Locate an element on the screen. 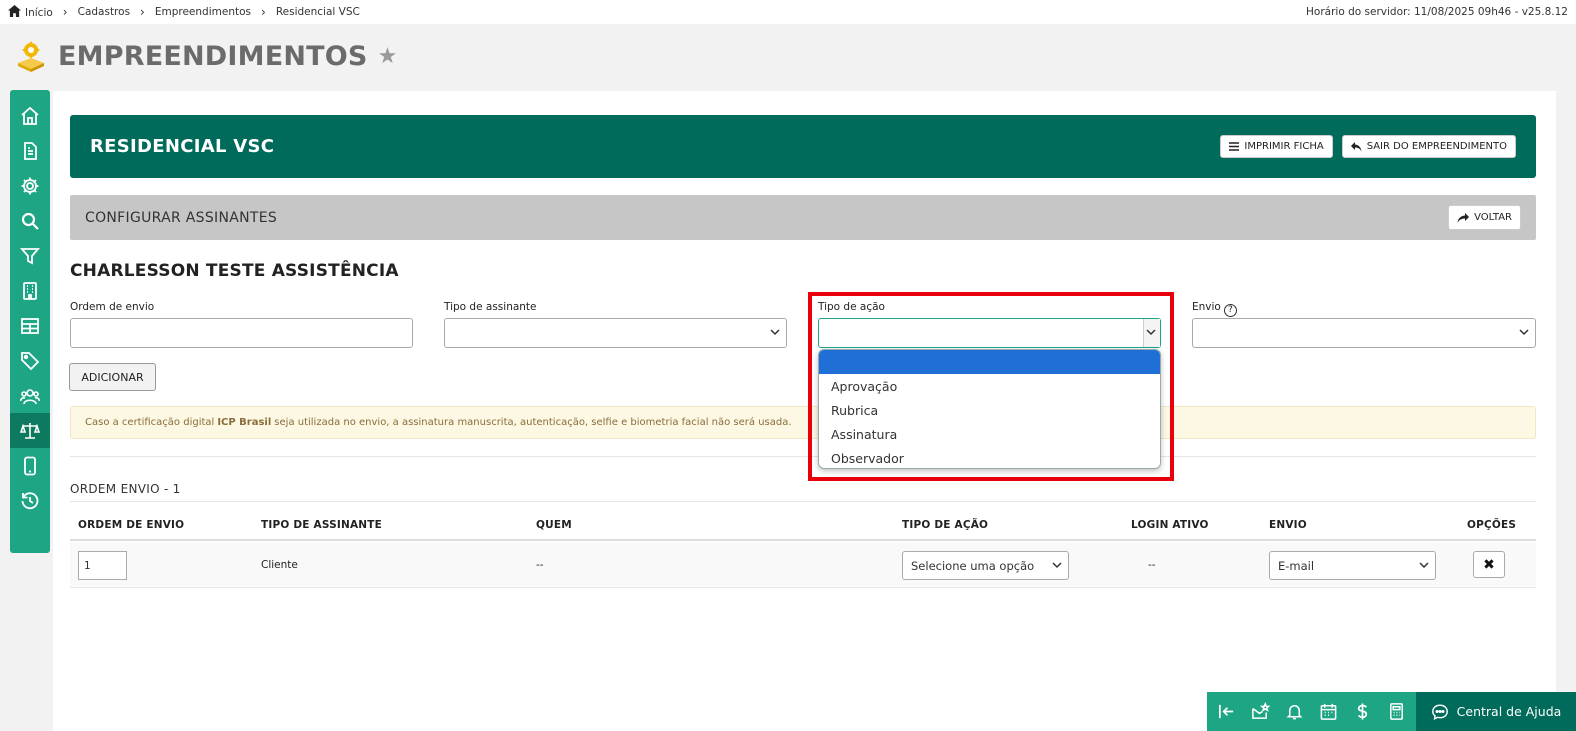 The height and width of the screenshot is (731, 1576). delete-row-button: ✖ is located at coordinates (1489, 564).